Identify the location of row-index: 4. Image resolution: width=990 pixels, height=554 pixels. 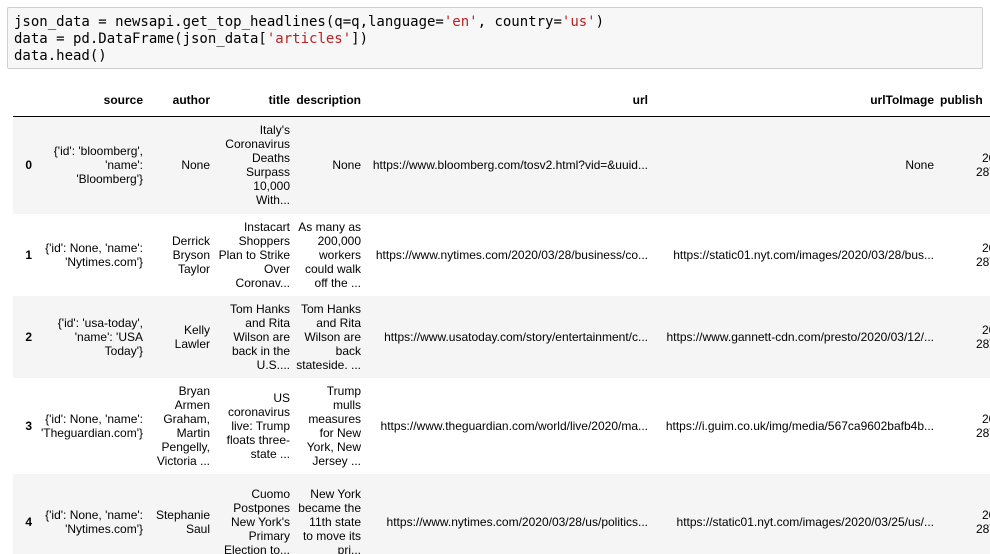
(28, 521).